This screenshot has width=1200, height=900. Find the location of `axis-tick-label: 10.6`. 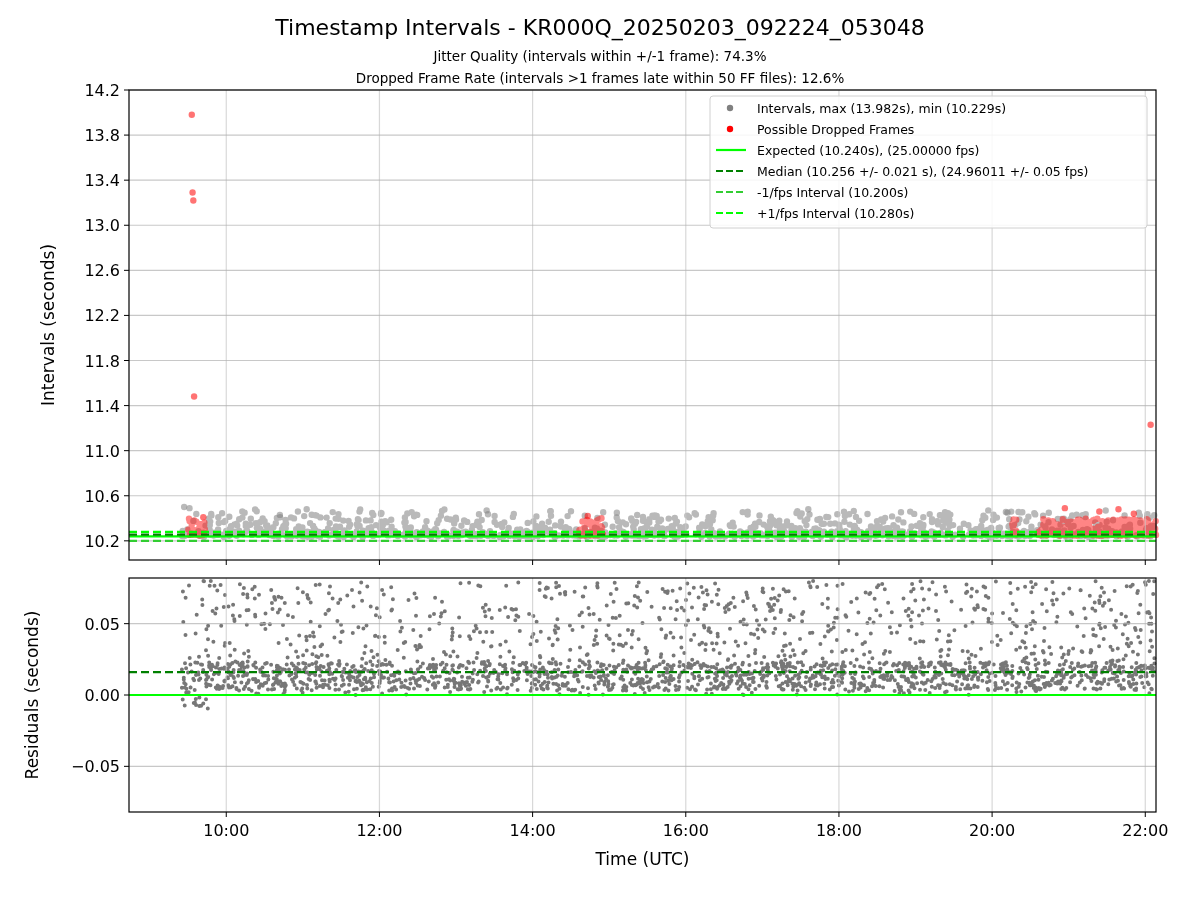

axis-tick-label: 10.6 is located at coordinates (102, 496).